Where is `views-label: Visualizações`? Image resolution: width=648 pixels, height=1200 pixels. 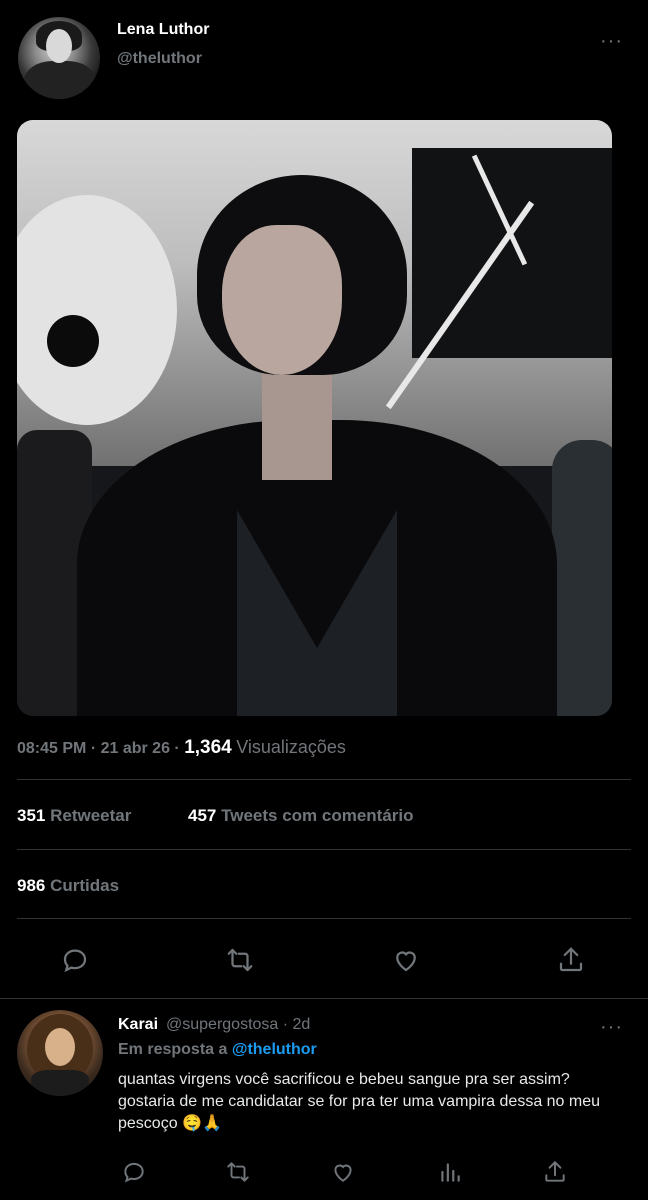
views-label: Visualizações is located at coordinates (291, 747).